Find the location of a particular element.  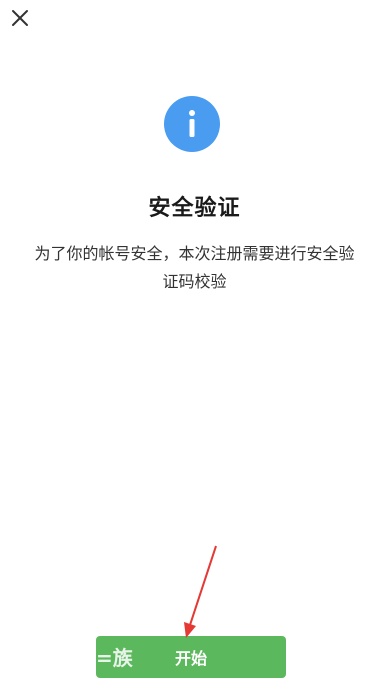

start-button: 开始 is located at coordinates (191, 657).